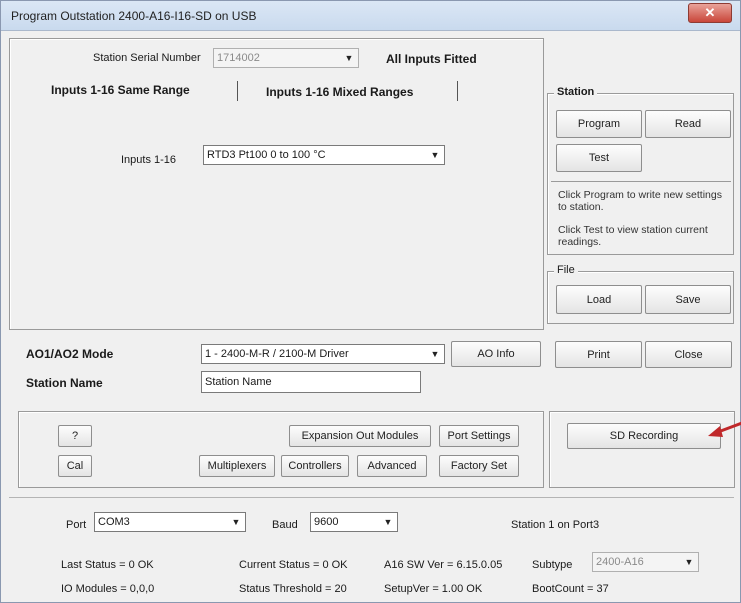  I want to click on station-group-label: Station, so click(576, 92).